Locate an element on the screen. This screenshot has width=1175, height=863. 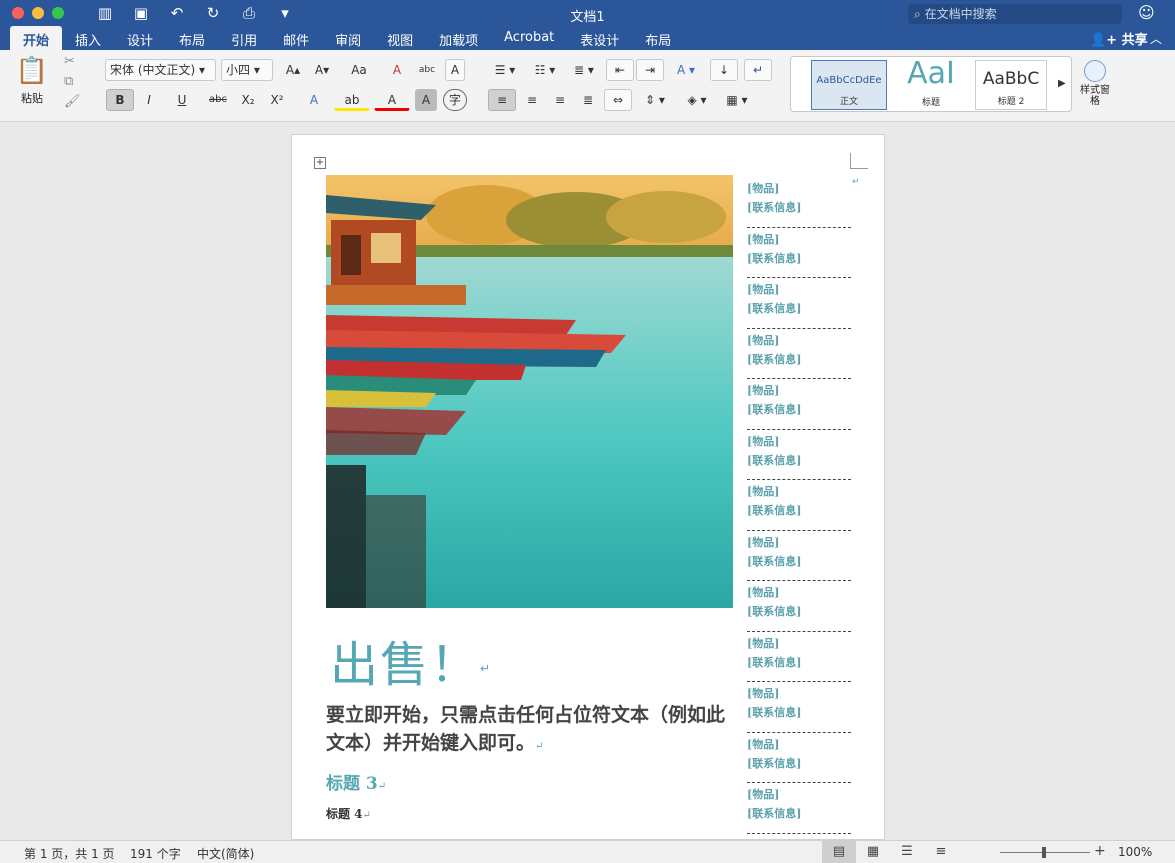
paste-button: 📋 粘贴 is located at coordinates (32, 81).